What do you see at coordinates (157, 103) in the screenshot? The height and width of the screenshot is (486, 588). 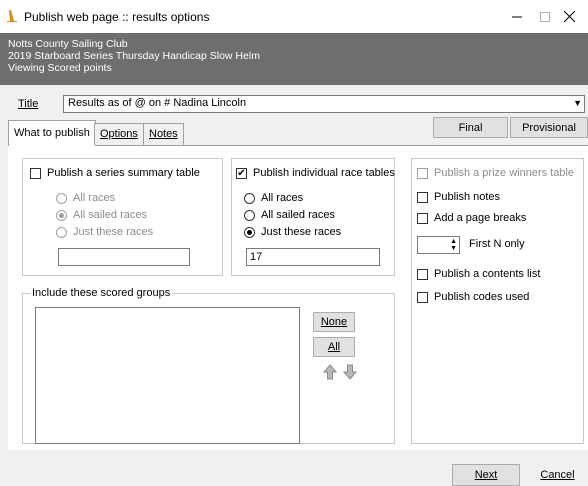 I see `title-value: Results as of @ on # Nadina Lincoln` at bounding box center [157, 103].